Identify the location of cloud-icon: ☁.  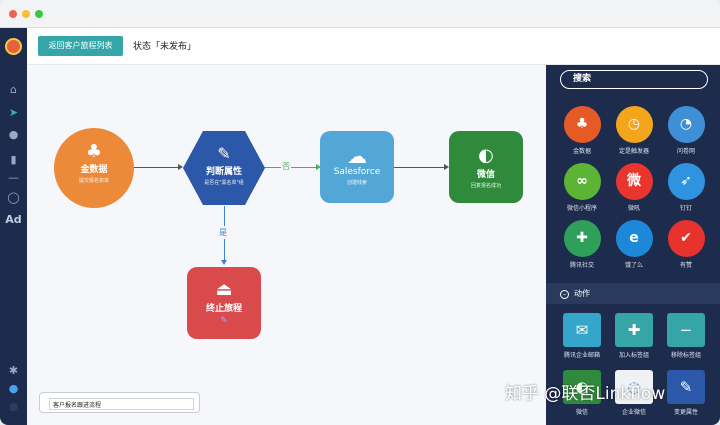
(357, 156).